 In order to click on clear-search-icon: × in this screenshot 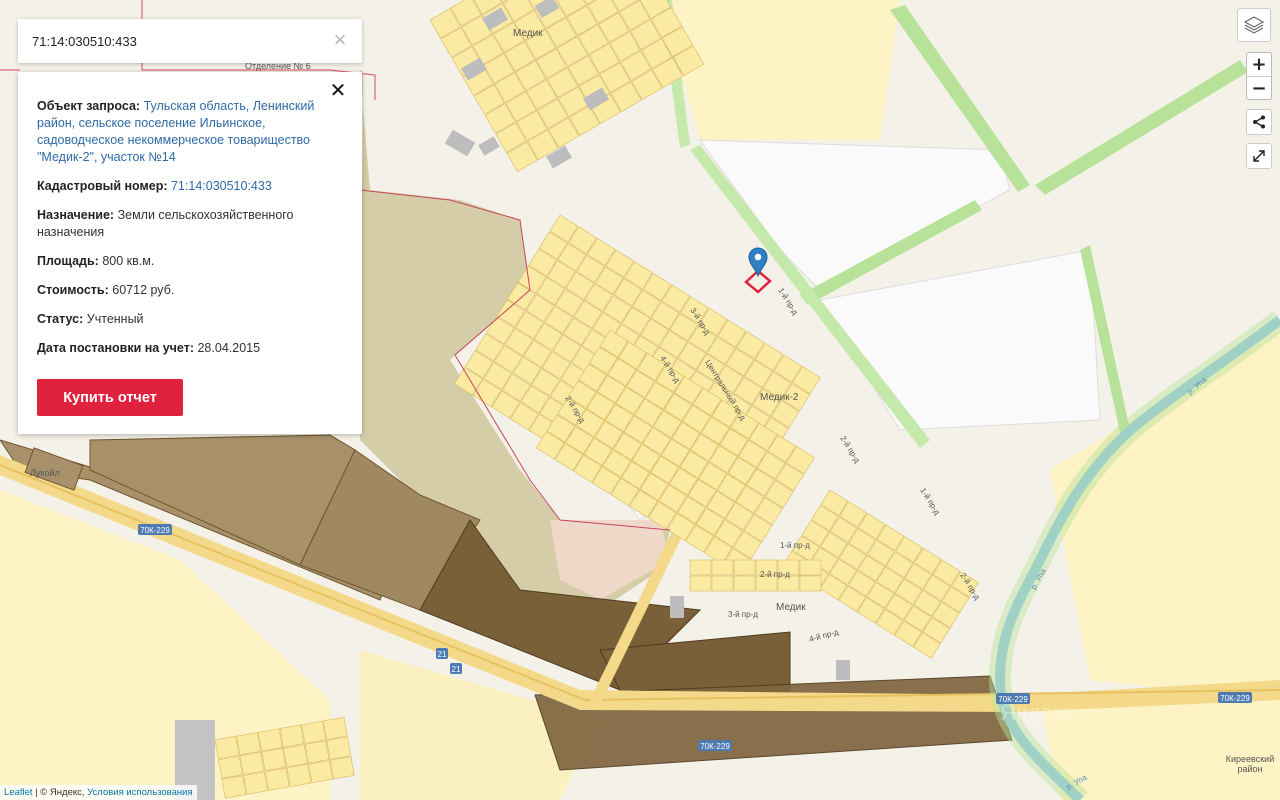, I will do `click(340, 40)`.